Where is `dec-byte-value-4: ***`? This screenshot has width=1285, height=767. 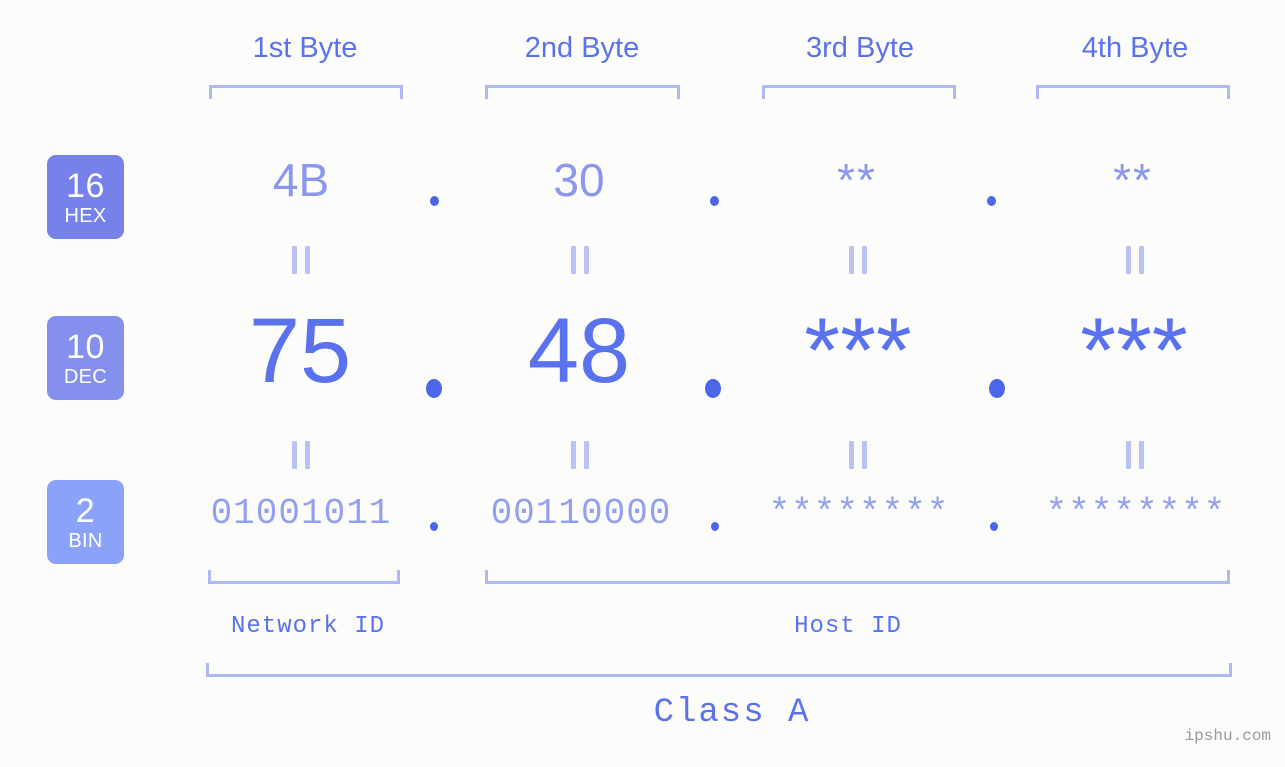 dec-byte-value-4: *** is located at coordinates (1134, 351).